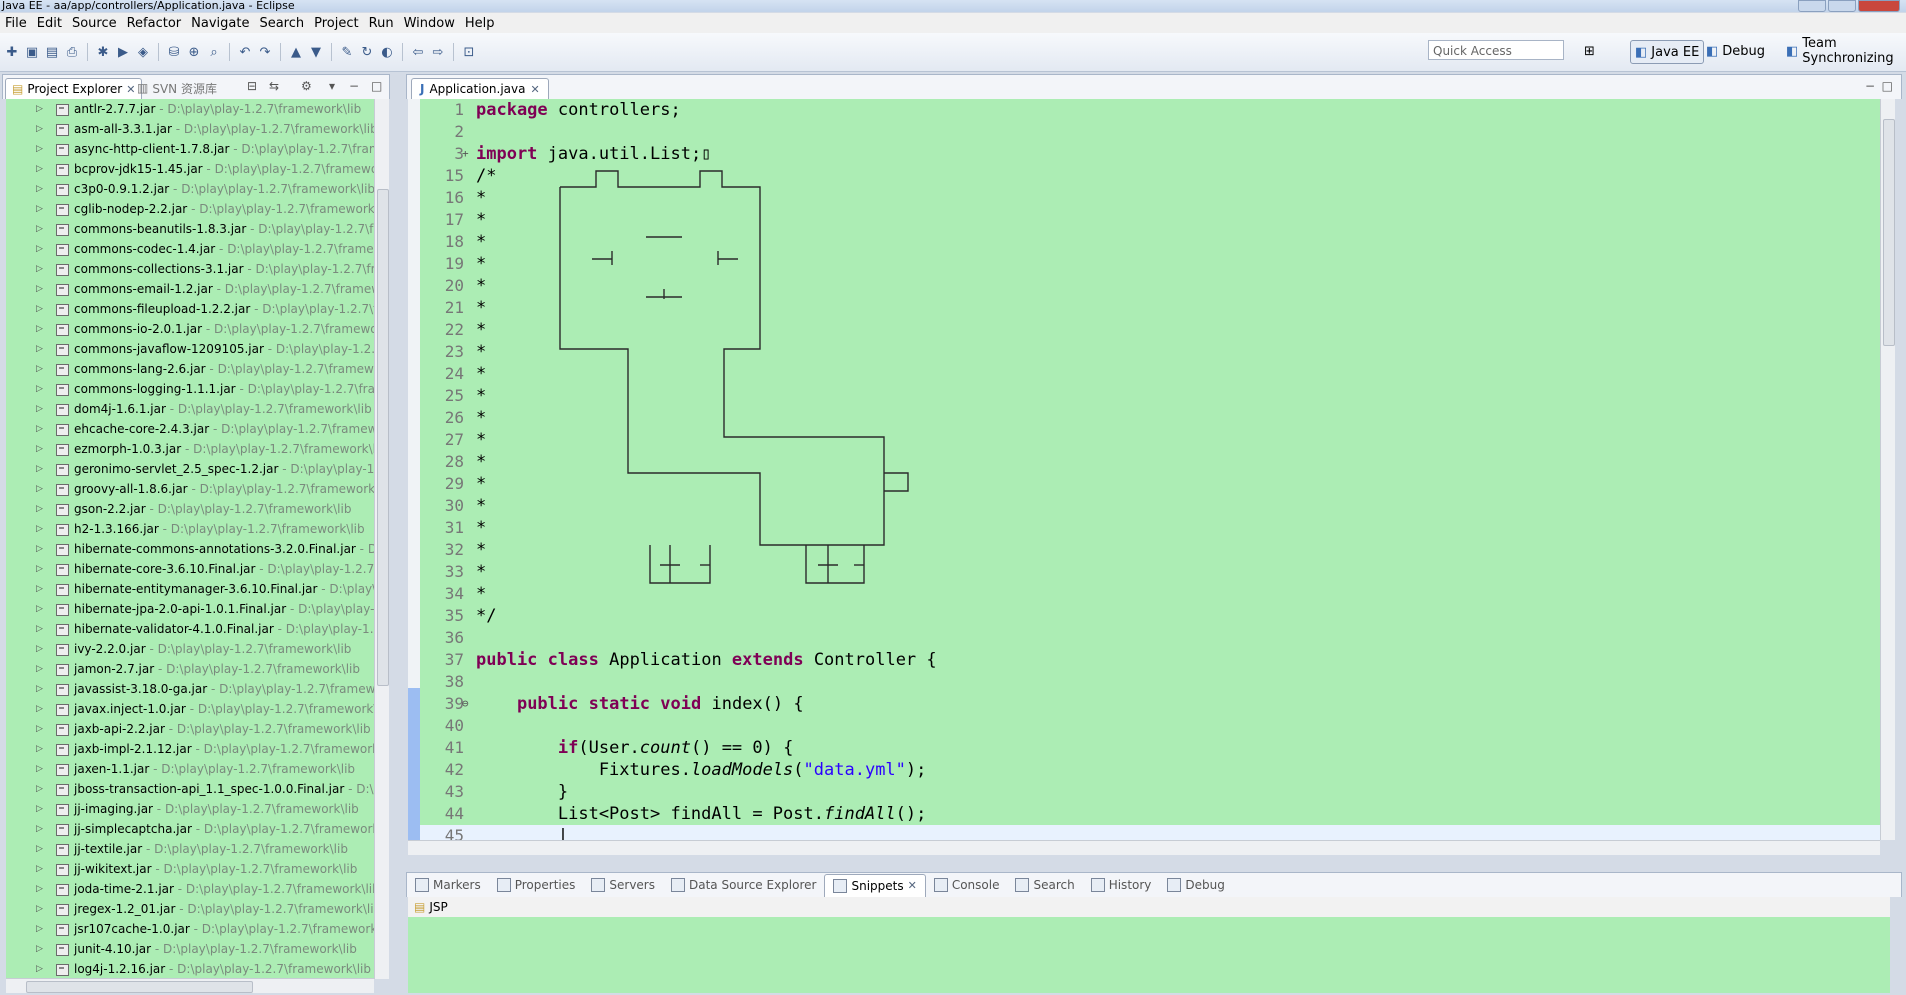 The image size is (1906, 995). I want to click on run-ext-icon: ◈, so click(143, 52).